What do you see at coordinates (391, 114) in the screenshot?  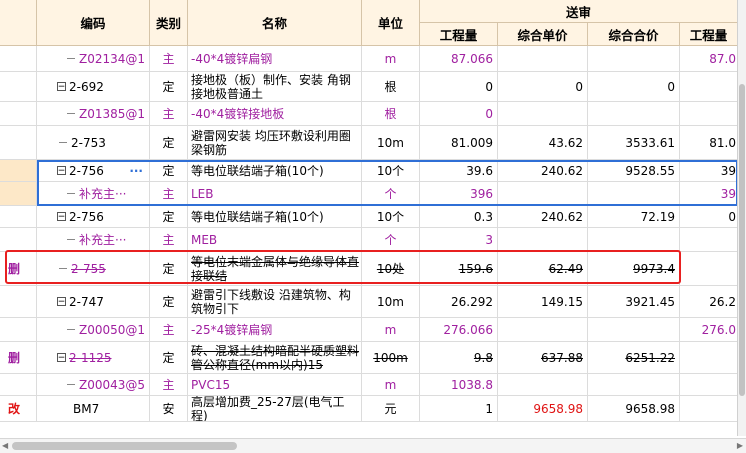 I see `unit-cell: 根` at bounding box center [391, 114].